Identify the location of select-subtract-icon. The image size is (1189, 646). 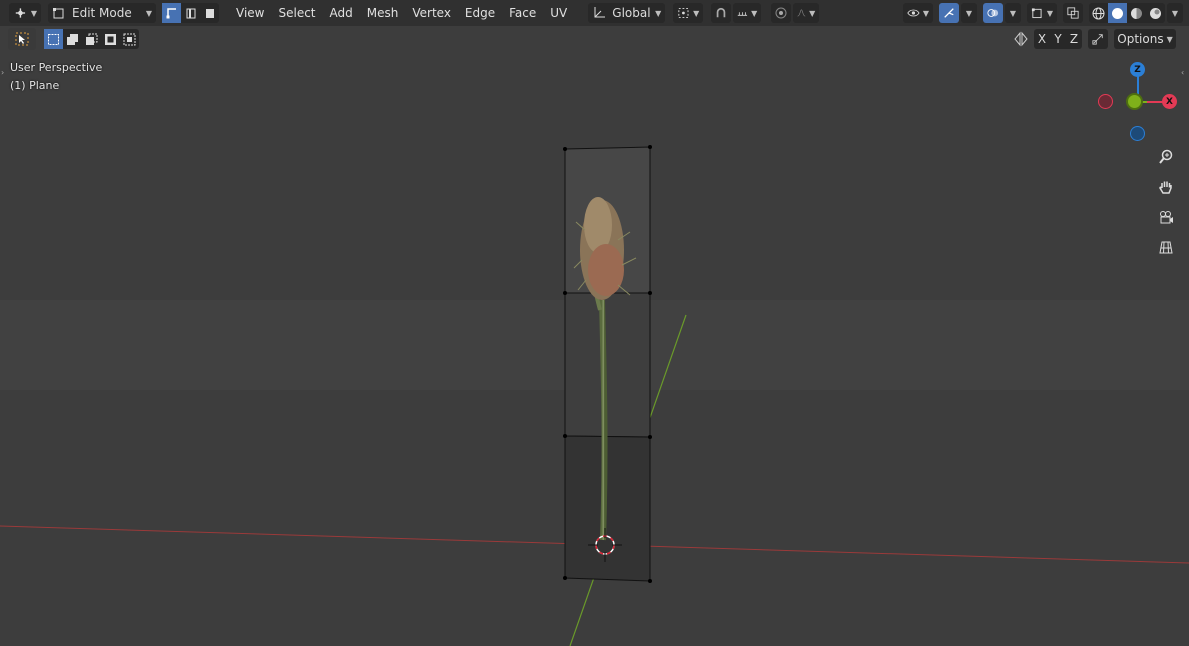
(92, 39).